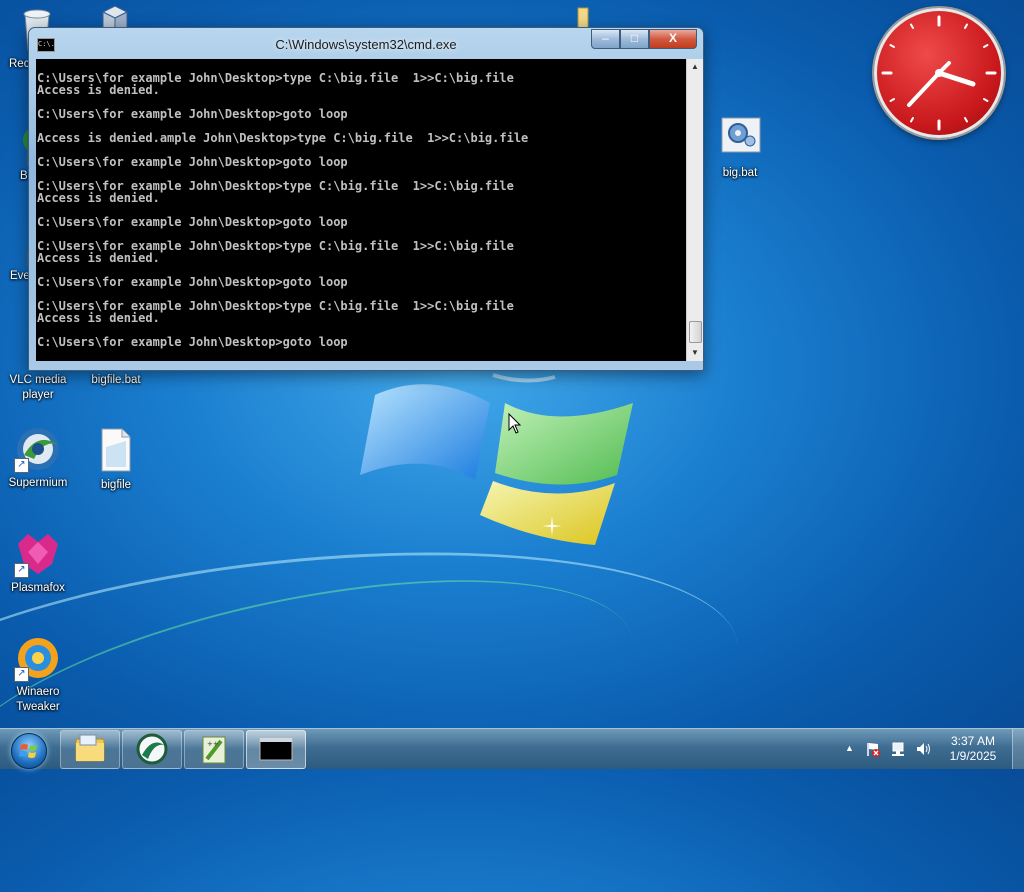 This screenshot has width=1024, height=892. I want to click on show-hidden-icons-button: ▲, so click(849, 748).